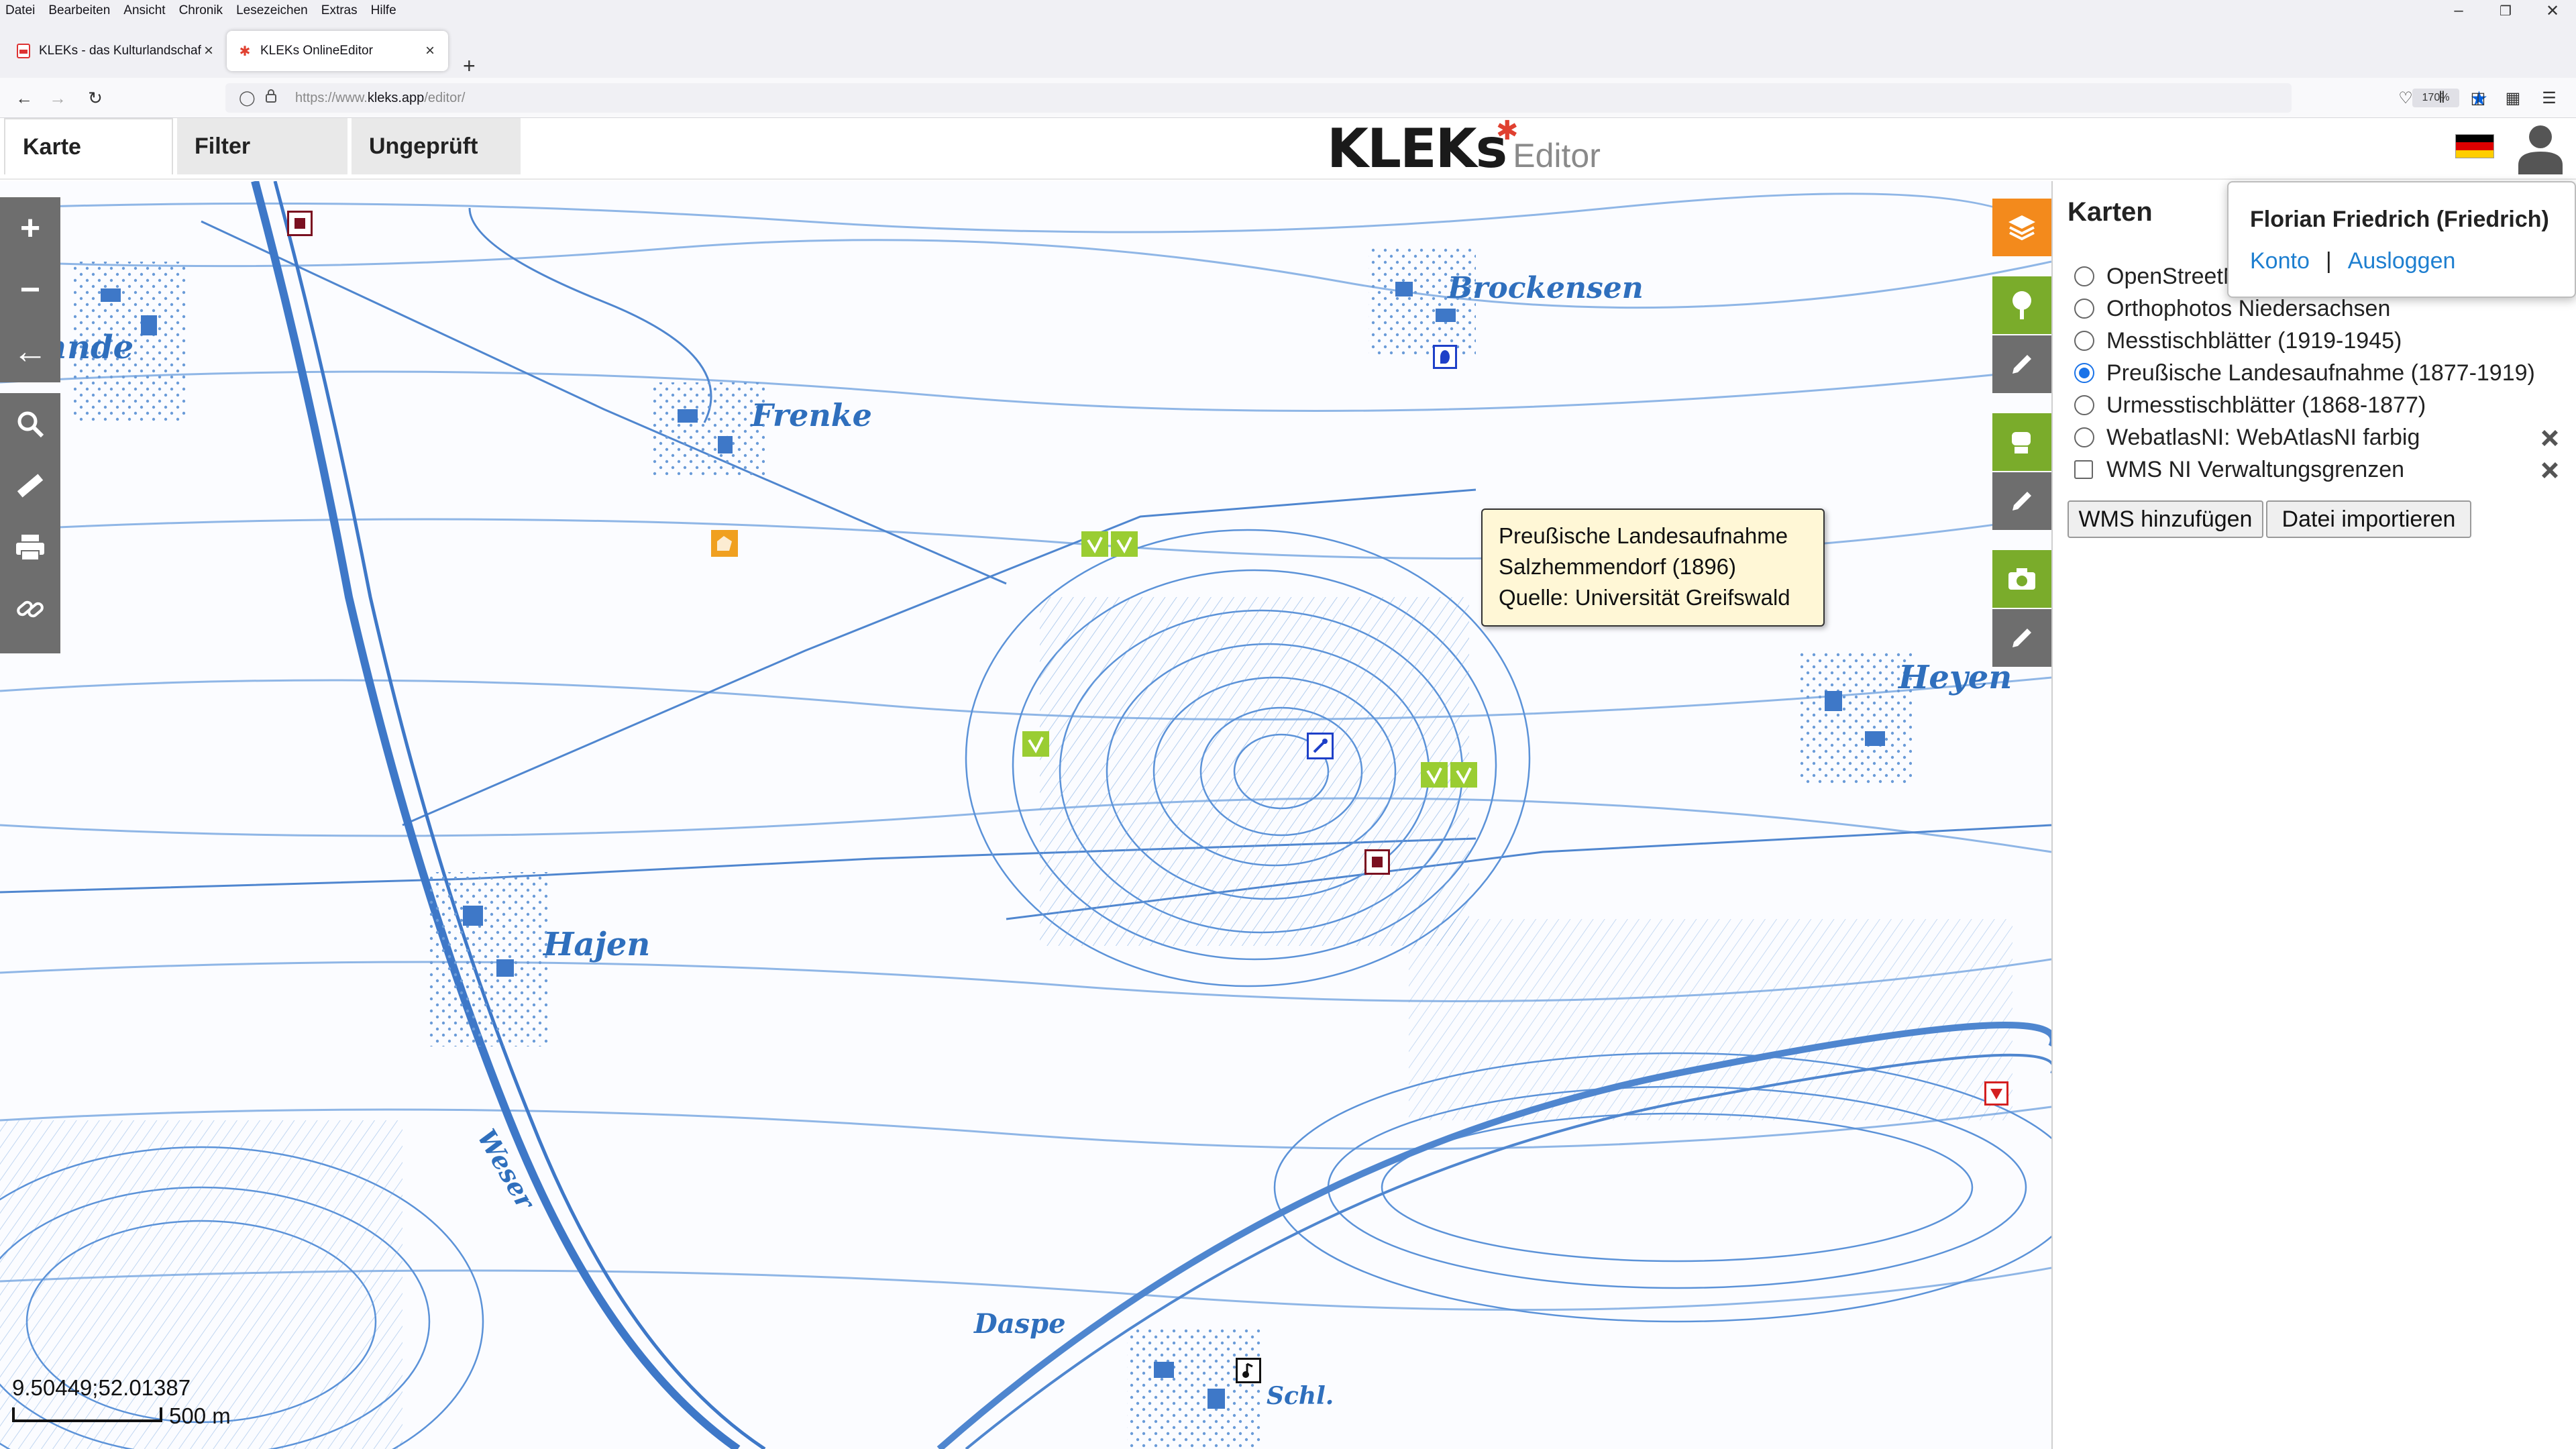  Describe the element at coordinates (2248, 308) in the screenshot. I see `layer-label: Orthophotos Niedersachsen` at that location.